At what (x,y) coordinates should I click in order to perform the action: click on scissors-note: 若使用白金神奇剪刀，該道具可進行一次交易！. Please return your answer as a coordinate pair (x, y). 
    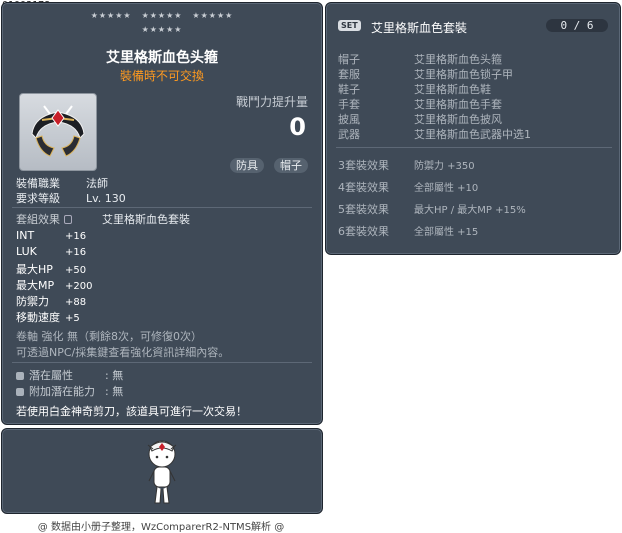
    Looking at the image, I should click on (131, 411).